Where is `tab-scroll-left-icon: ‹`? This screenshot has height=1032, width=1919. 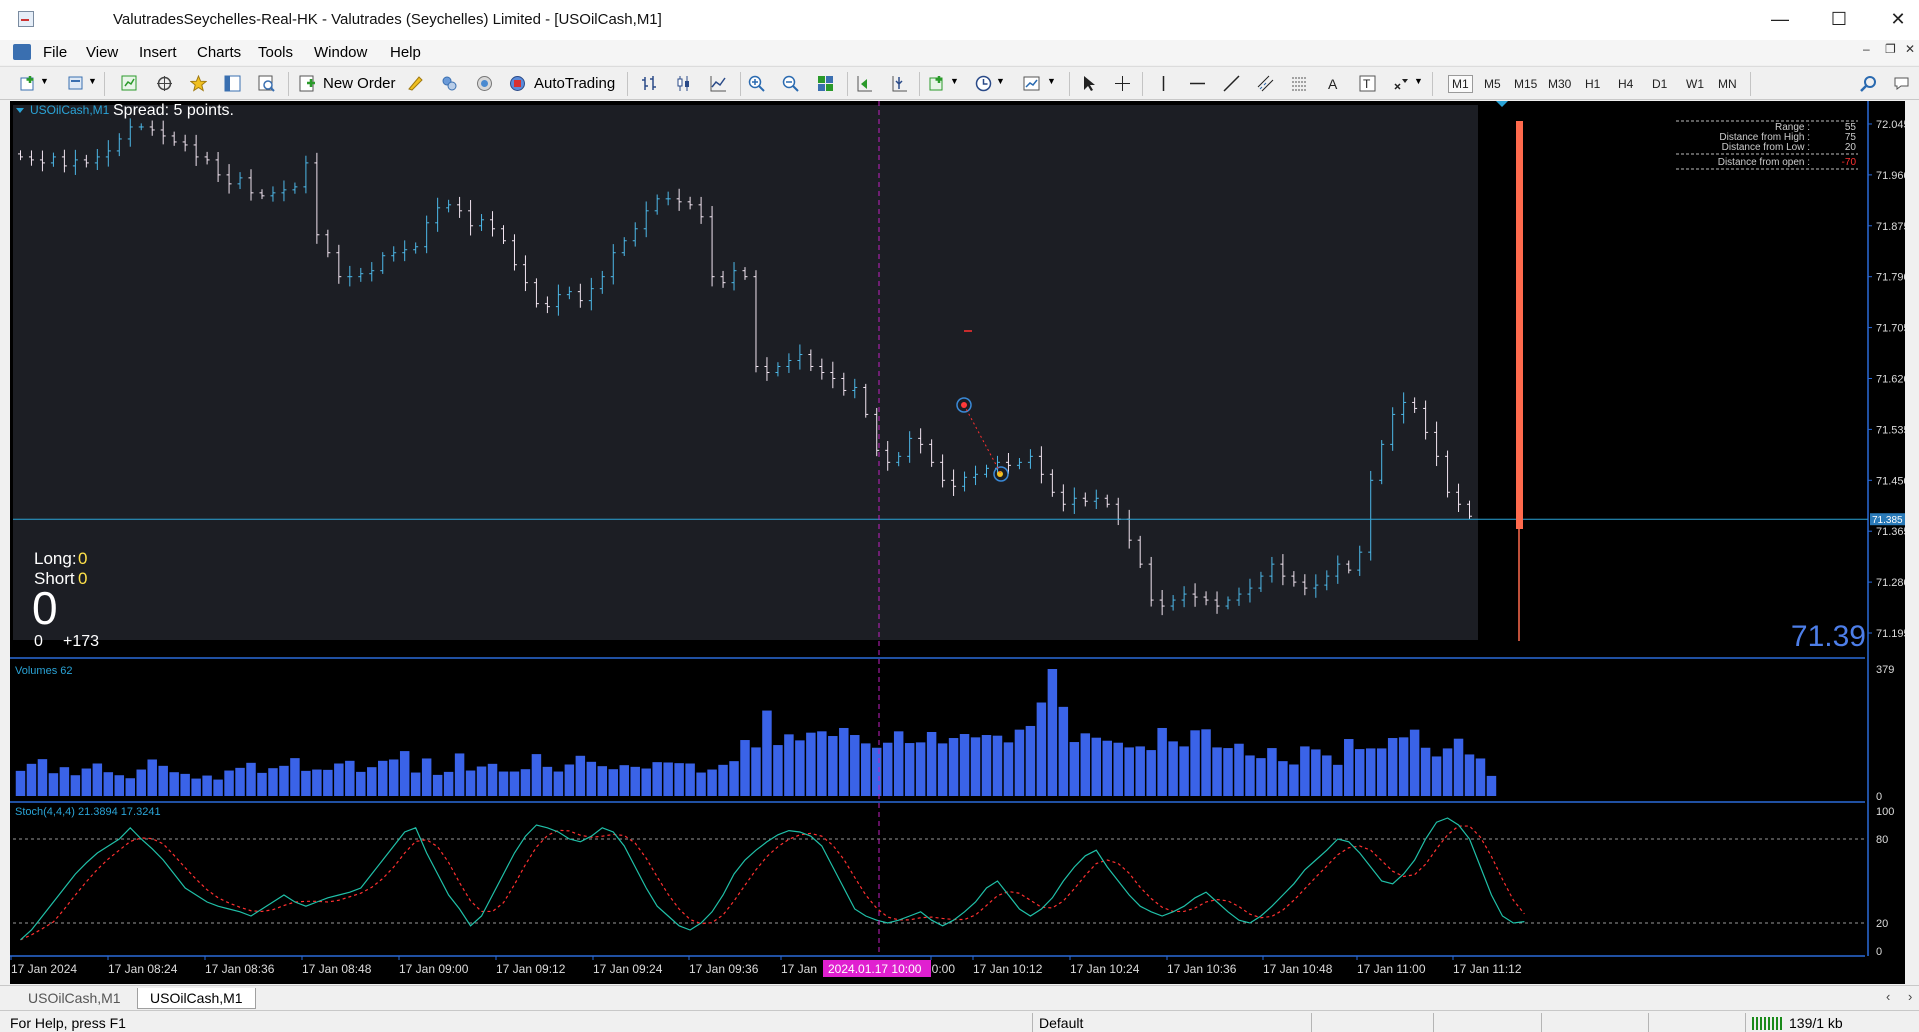 tab-scroll-left-icon: ‹ is located at coordinates (1888, 996).